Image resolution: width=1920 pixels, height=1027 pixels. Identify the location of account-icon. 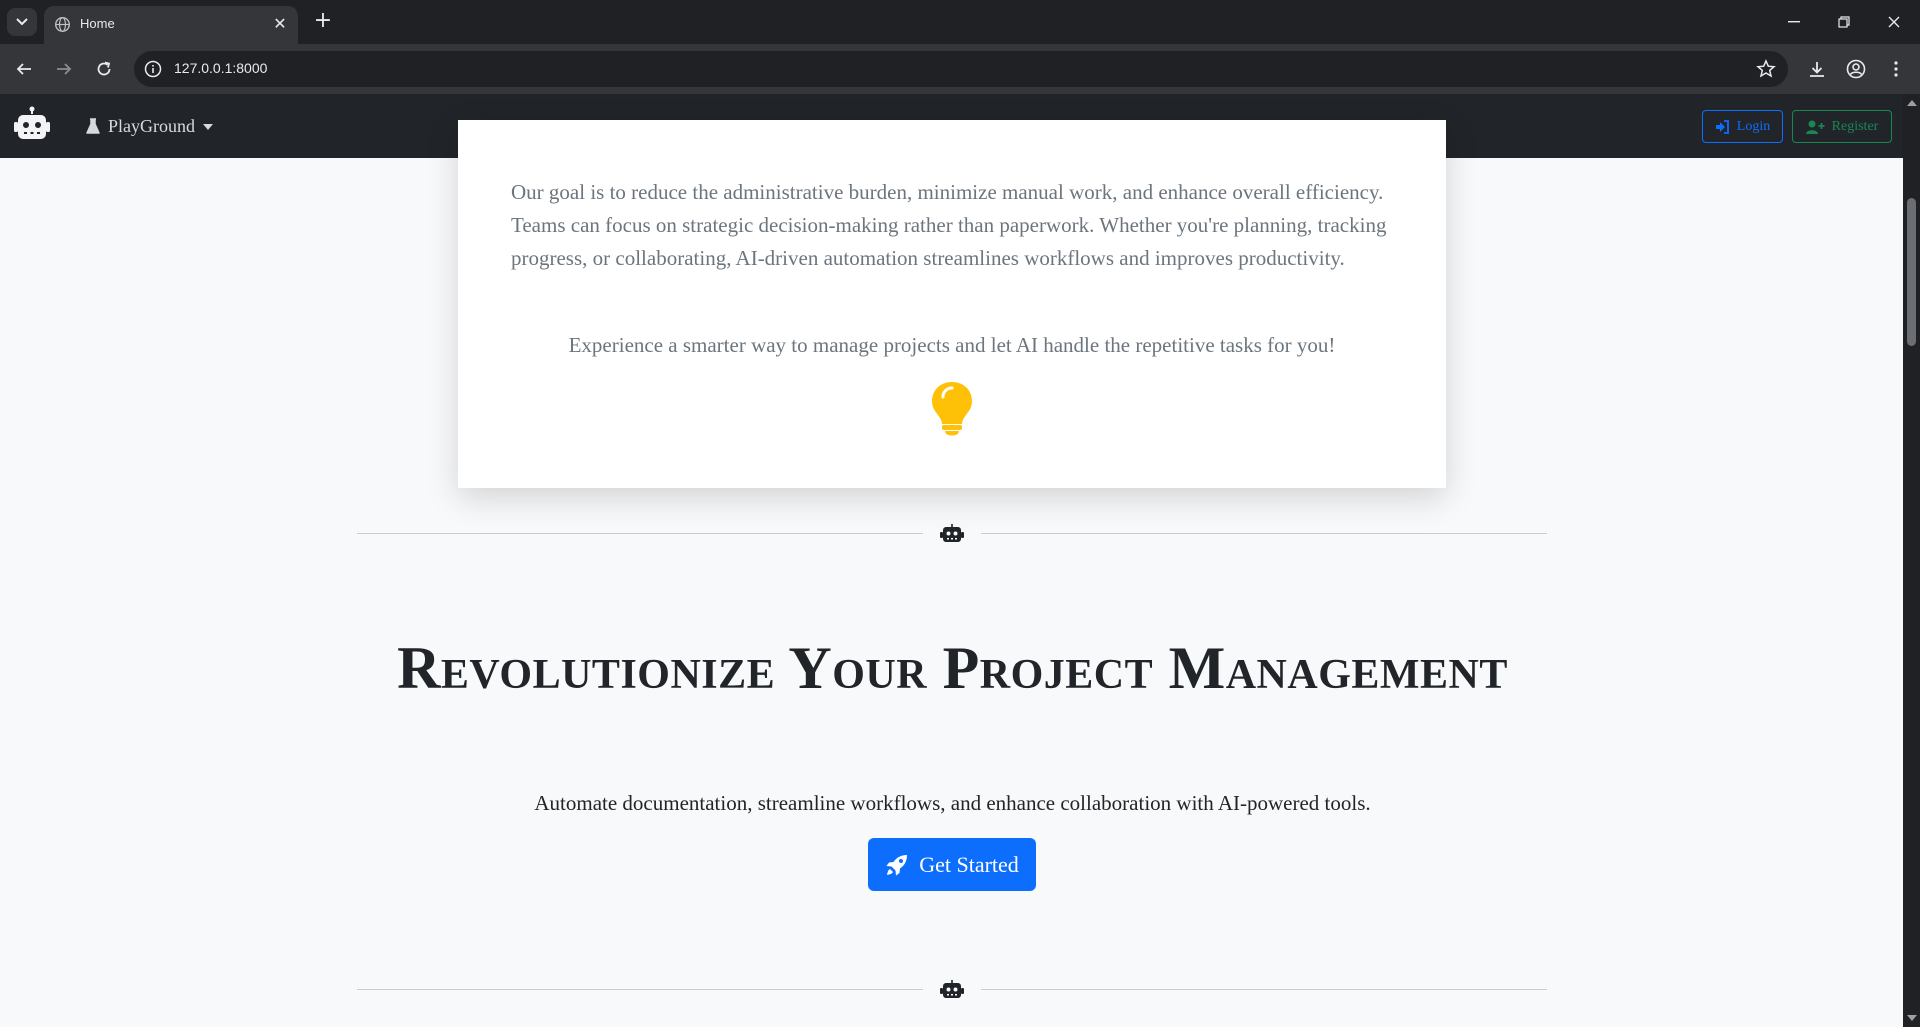
(1856, 69).